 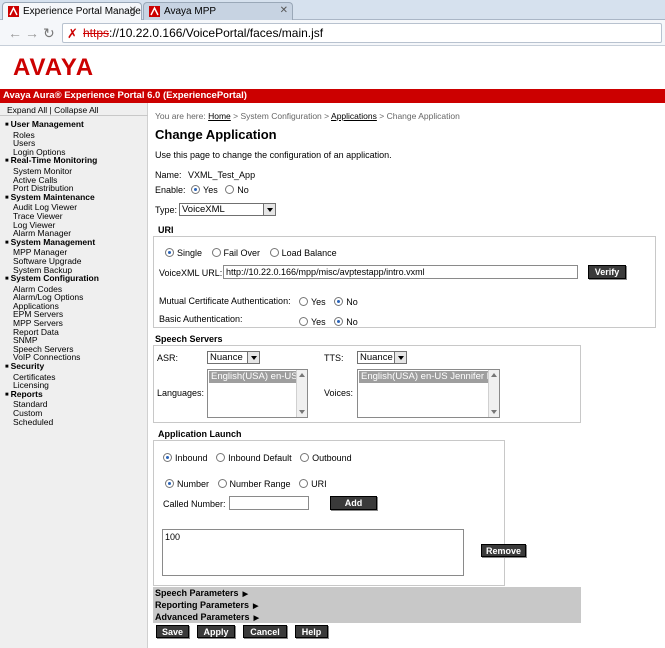 What do you see at coordinates (202, 605) in the screenshot?
I see `reporting-parameters-label: Reporting Parameters` at bounding box center [202, 605].